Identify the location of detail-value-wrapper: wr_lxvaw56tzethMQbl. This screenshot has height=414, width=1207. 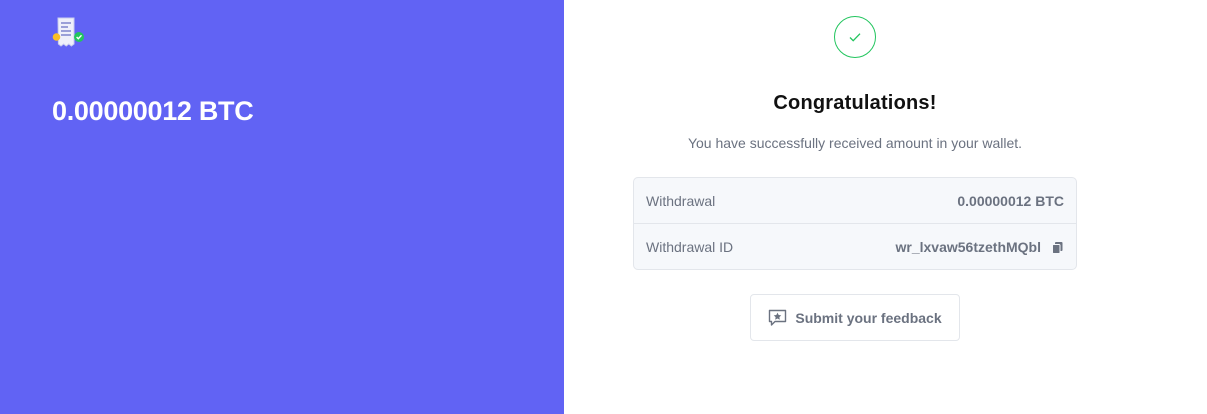
(980, 247).